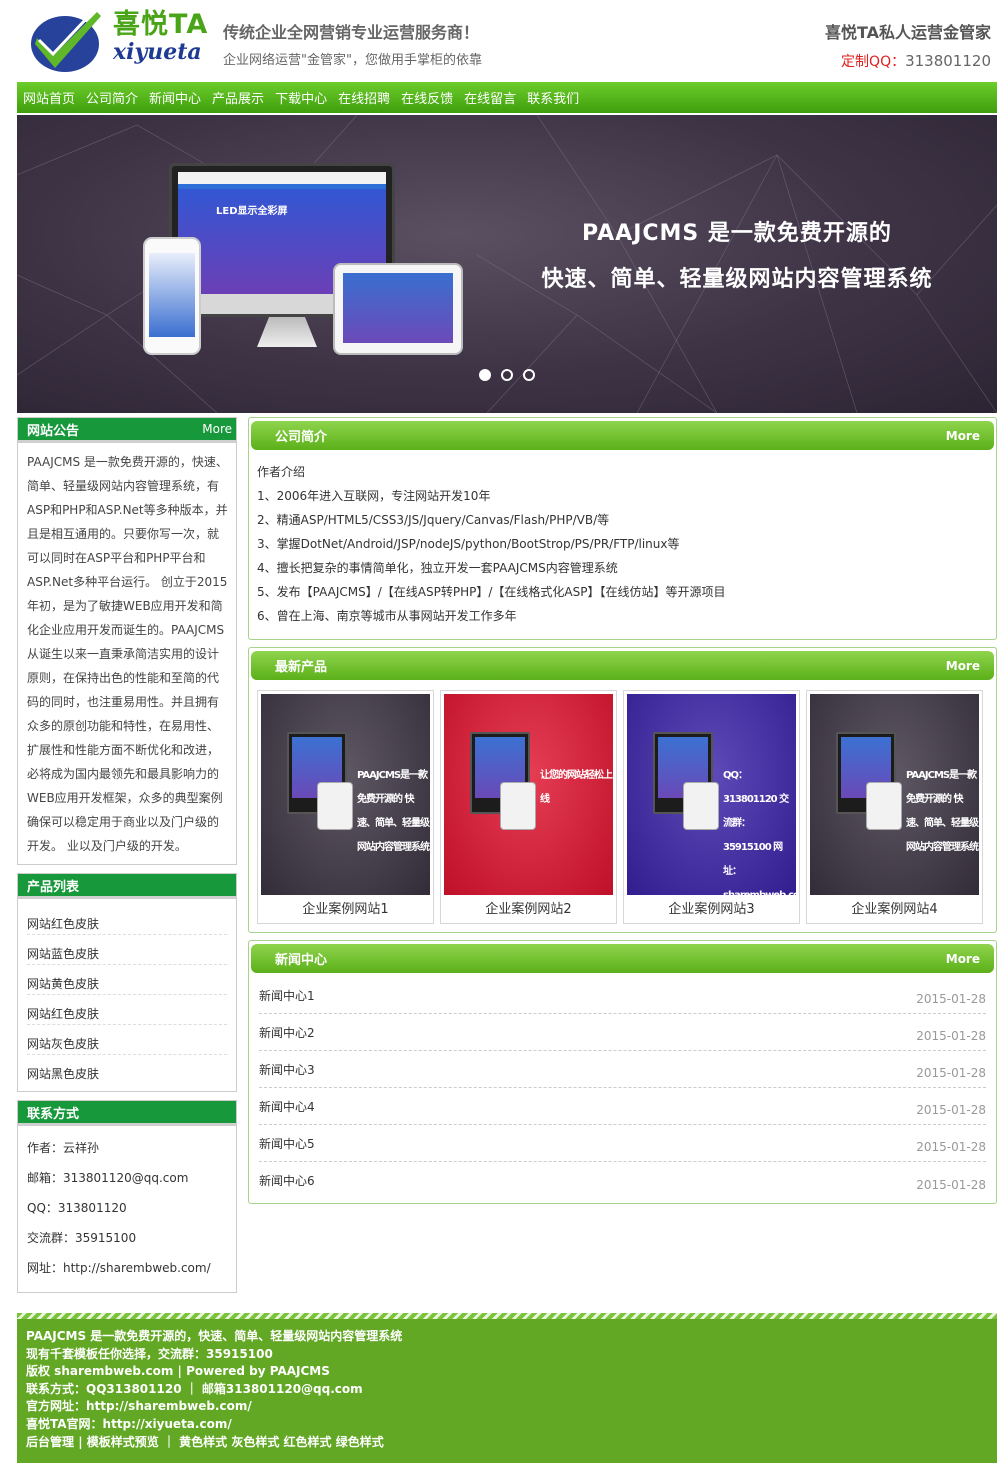  I want to click on header-contact: 喜悦TA私人运营金管家 定制QQ：313801120, so click(908, 46).